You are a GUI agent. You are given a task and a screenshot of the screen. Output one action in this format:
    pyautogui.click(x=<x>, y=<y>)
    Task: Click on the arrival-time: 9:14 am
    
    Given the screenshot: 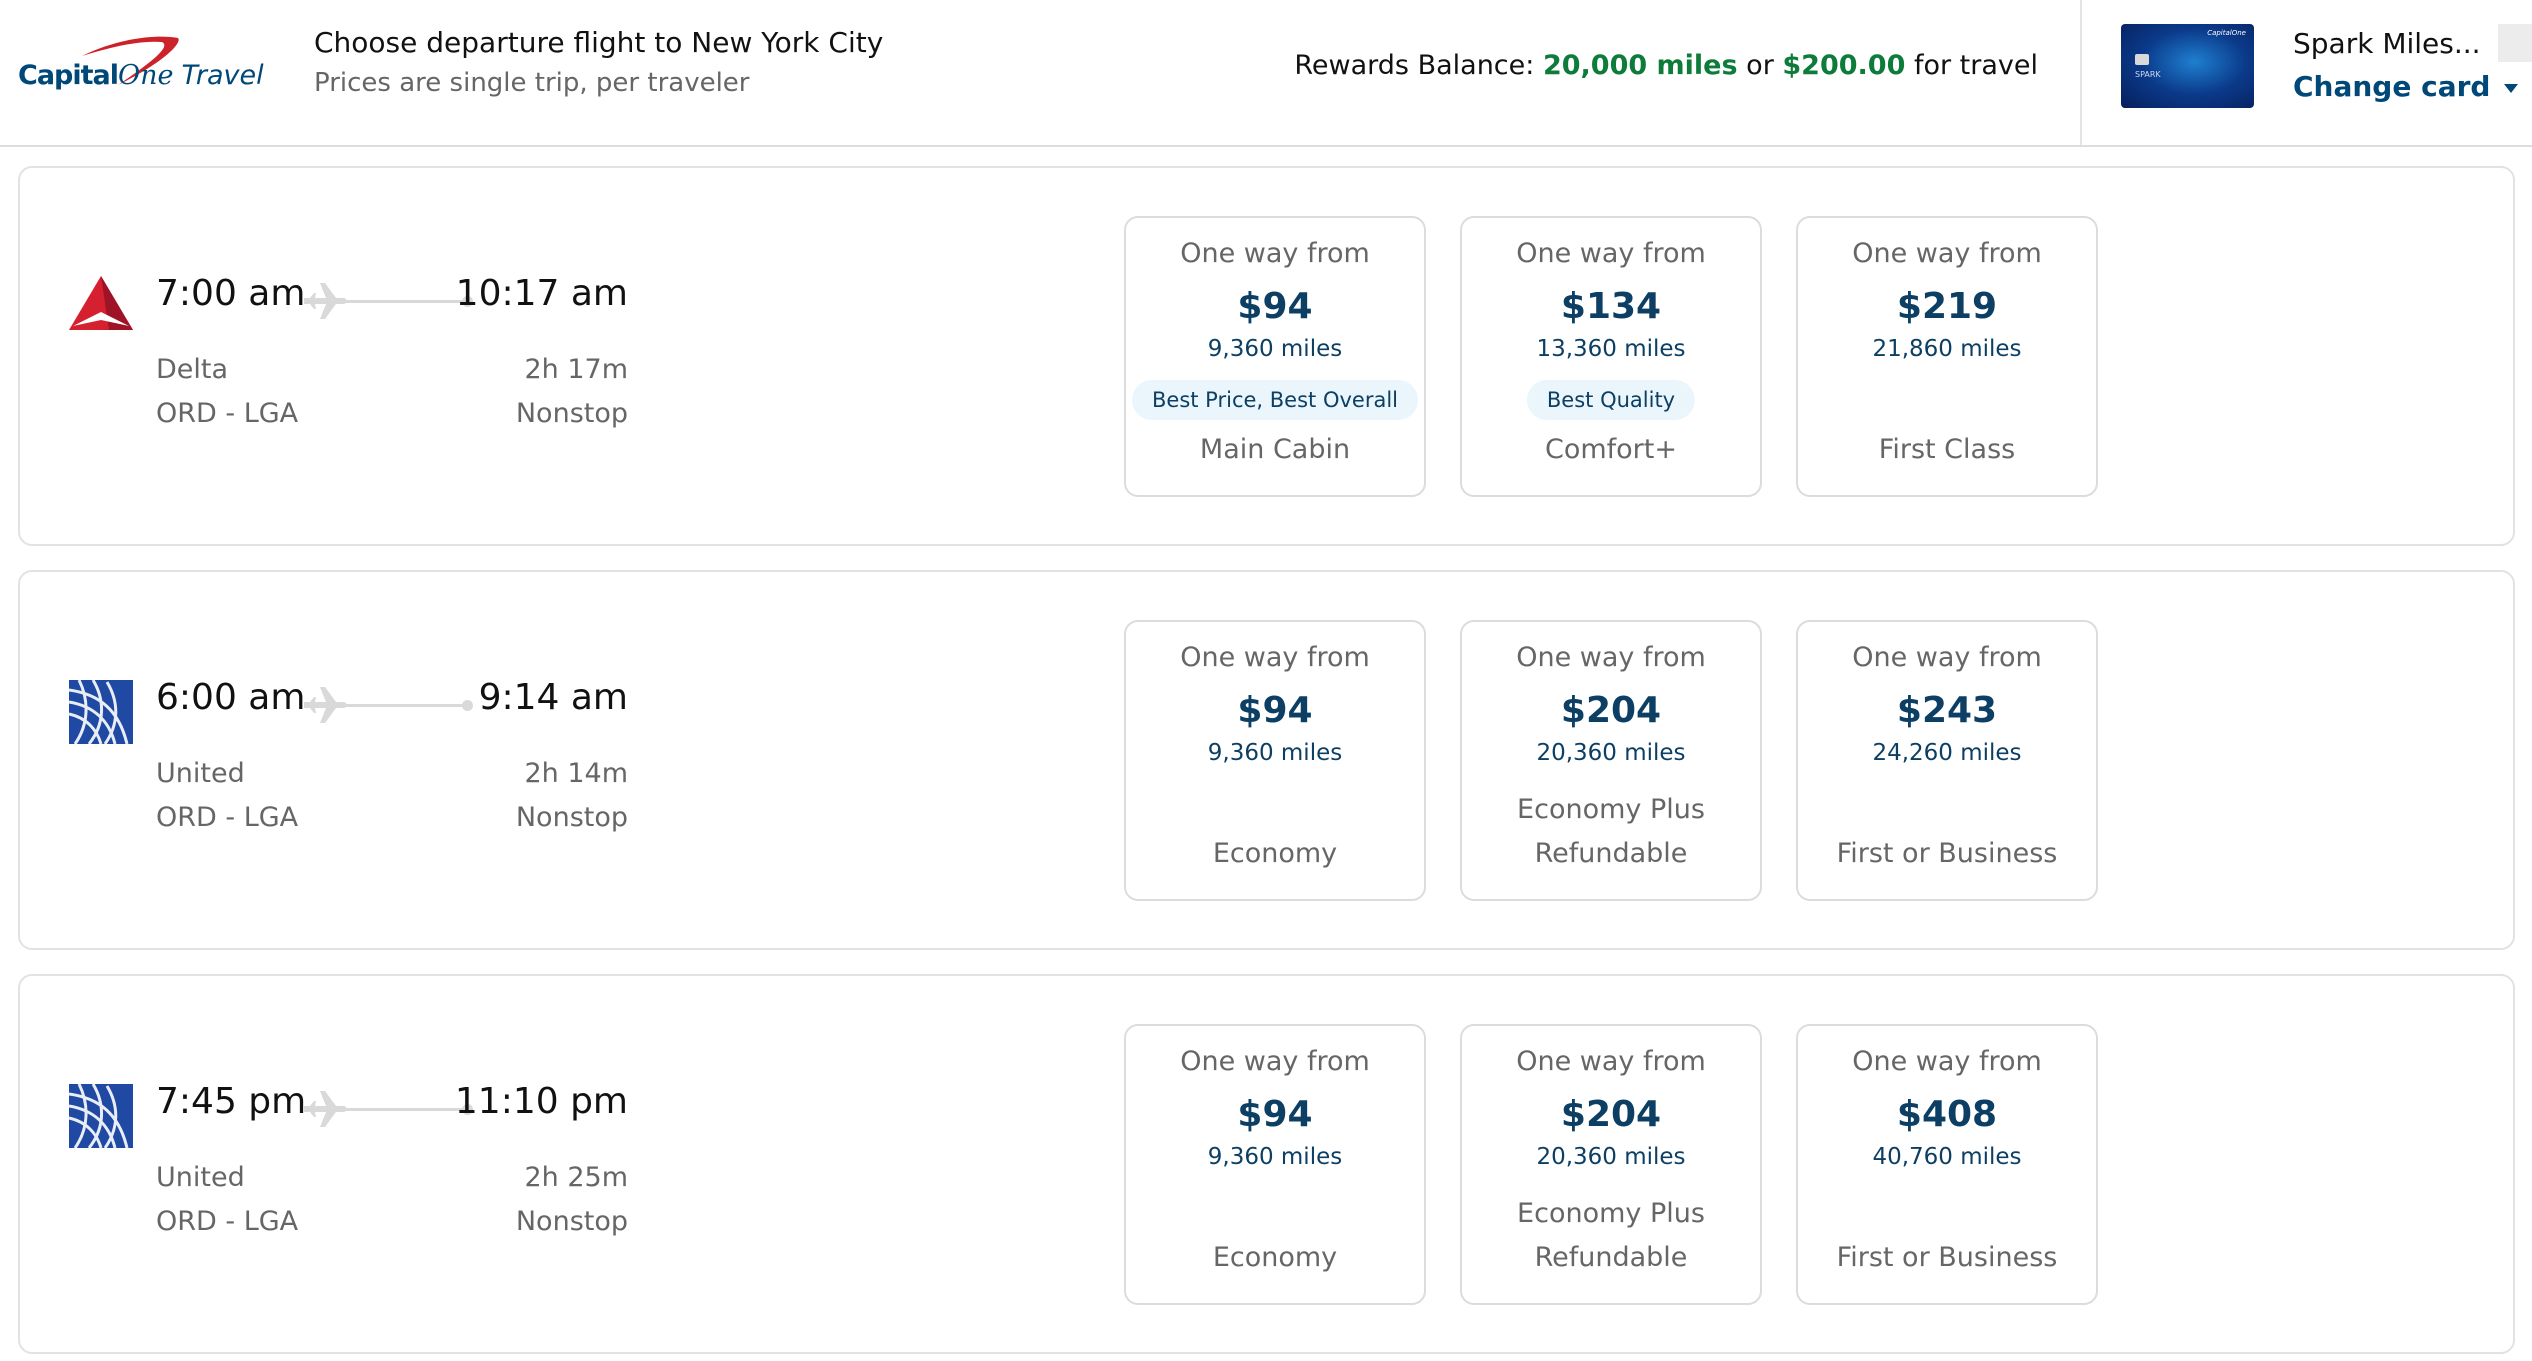 What is the action you would take?
    pyautogui.click(x=553, y=697)
    